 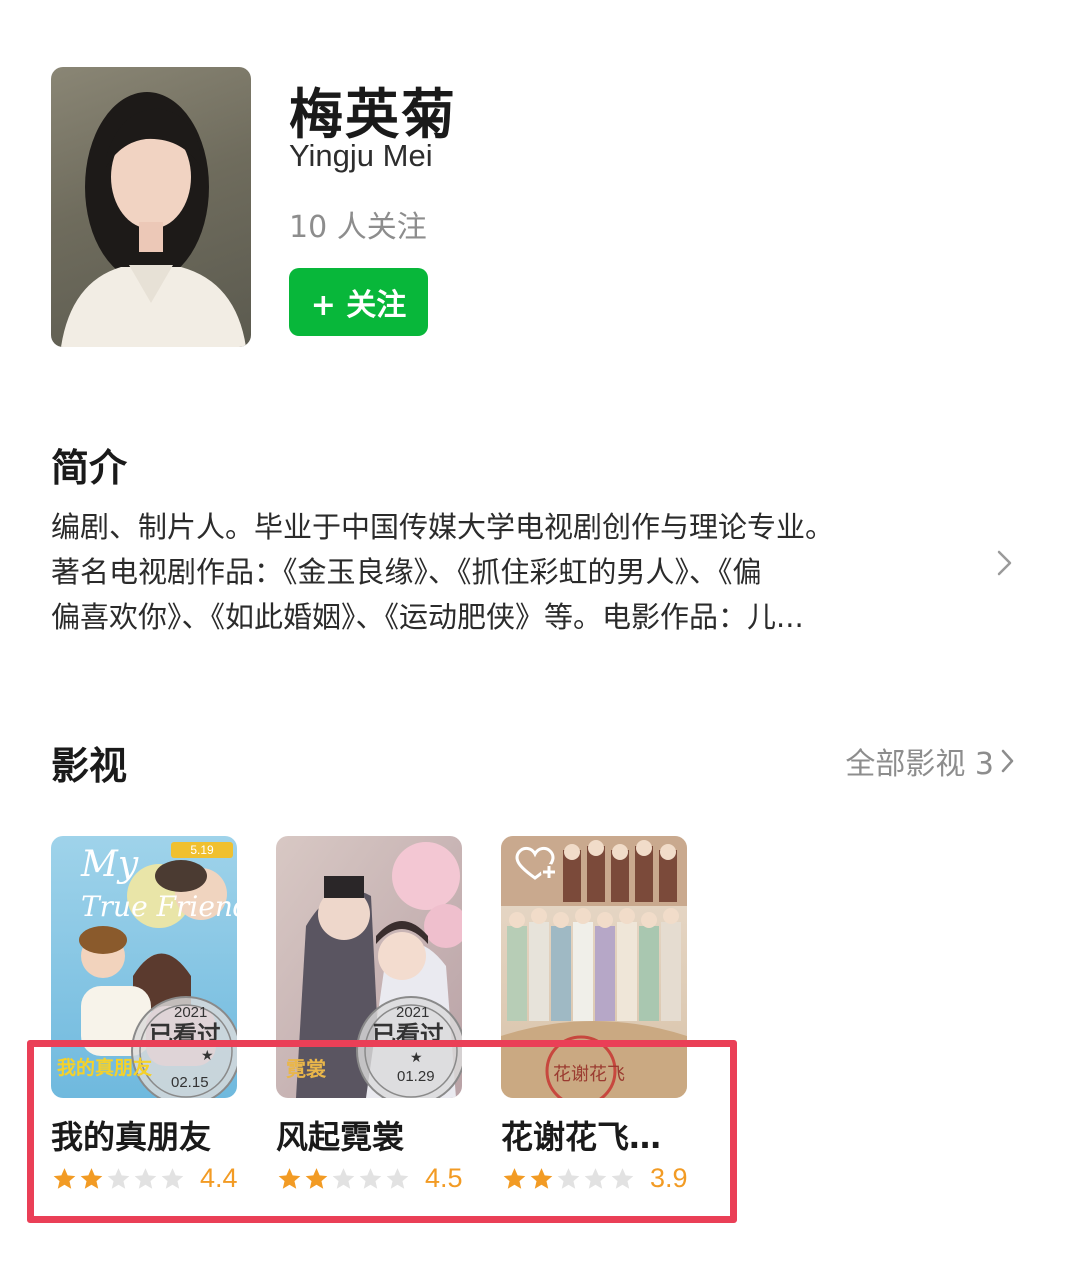 What do you see at coordinates (358, 227) in the screenshot?
I see `follower-count: 10 人关注` at bounding box center [358, 227].